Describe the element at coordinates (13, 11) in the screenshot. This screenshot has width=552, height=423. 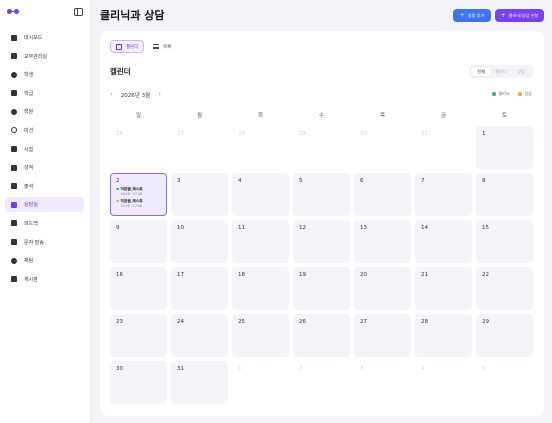
I see `logo-icon` at that location.